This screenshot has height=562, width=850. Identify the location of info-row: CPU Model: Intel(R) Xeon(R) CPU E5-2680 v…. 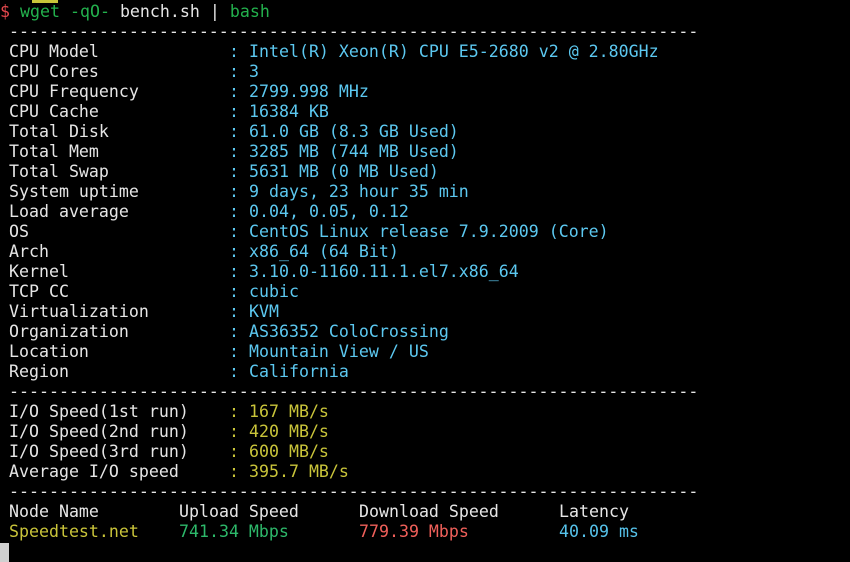
(334, 52).